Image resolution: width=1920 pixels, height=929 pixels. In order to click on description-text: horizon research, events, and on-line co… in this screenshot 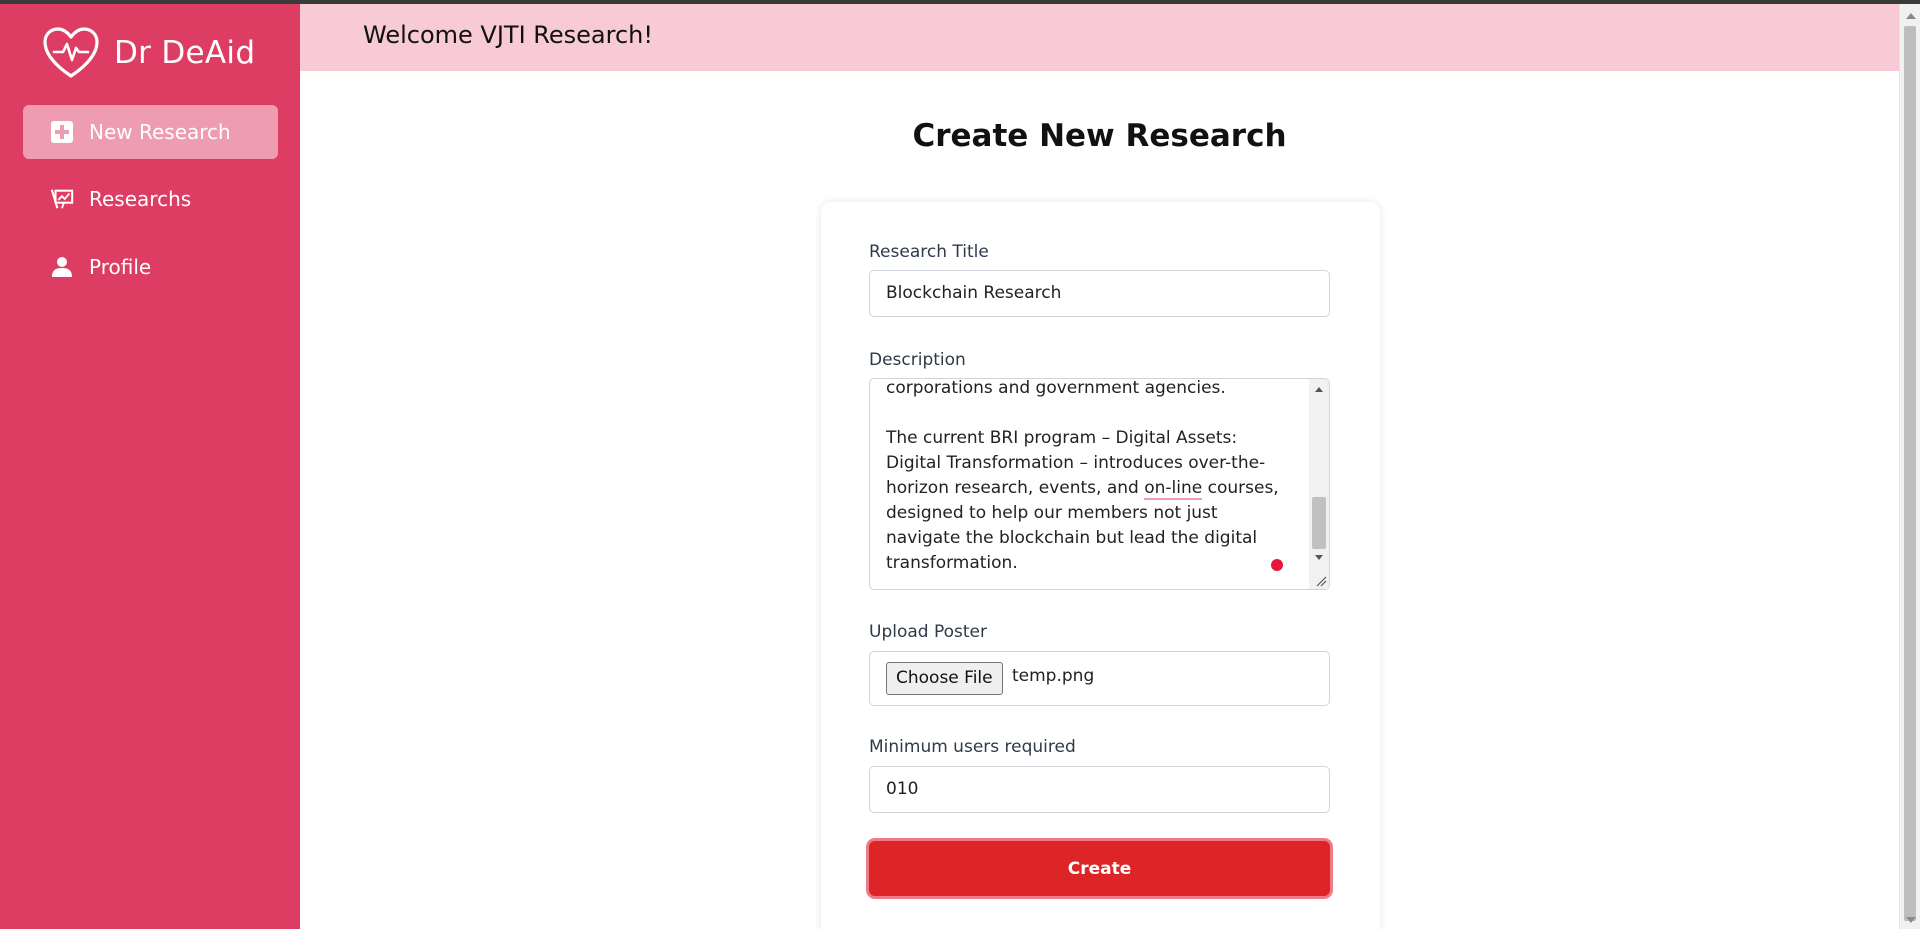, I will do `click(1082, 489)`.